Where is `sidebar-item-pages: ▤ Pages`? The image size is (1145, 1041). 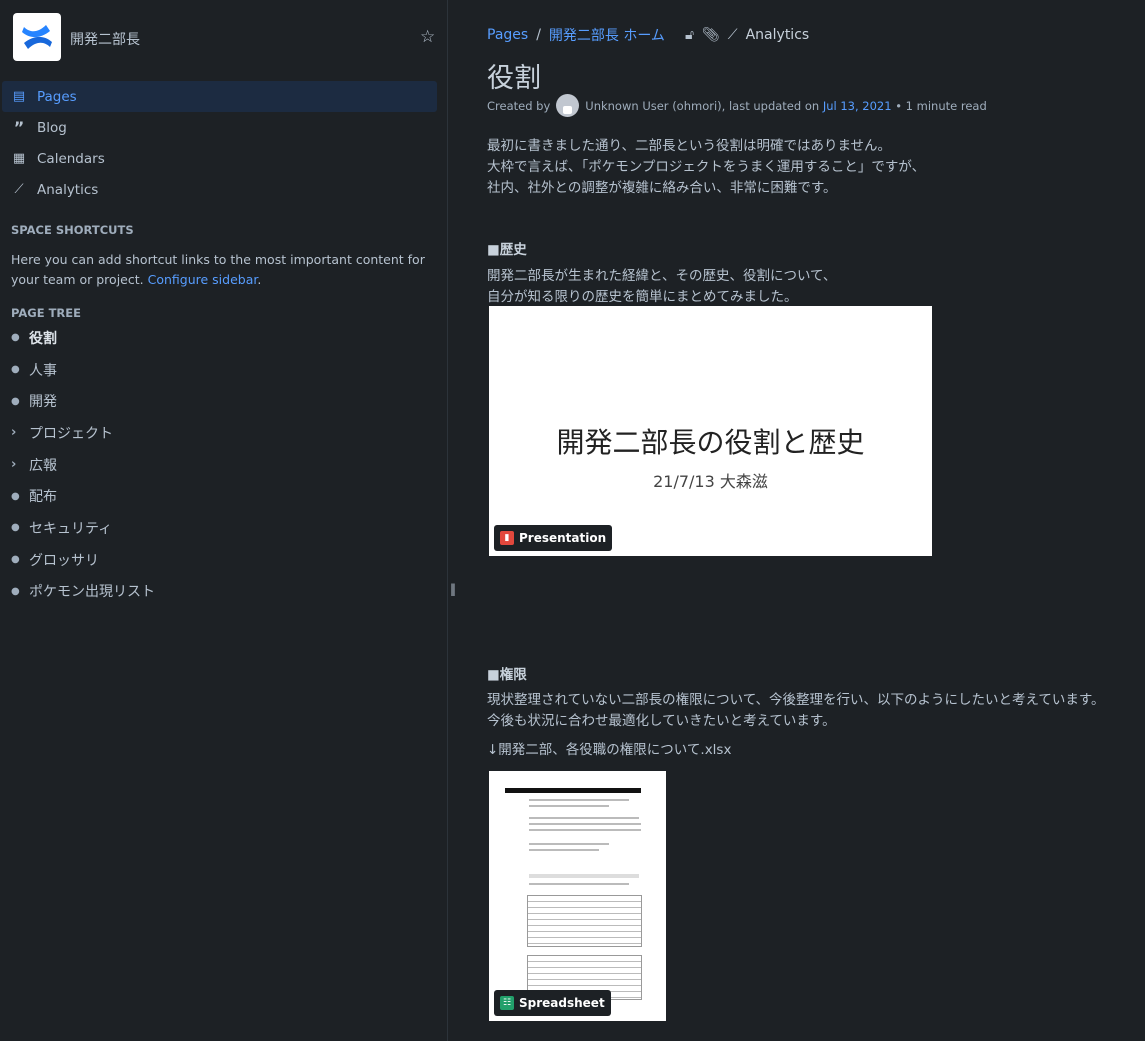 sidebar-item-pages: ▤ Pages is located at coordinates (219, 96).